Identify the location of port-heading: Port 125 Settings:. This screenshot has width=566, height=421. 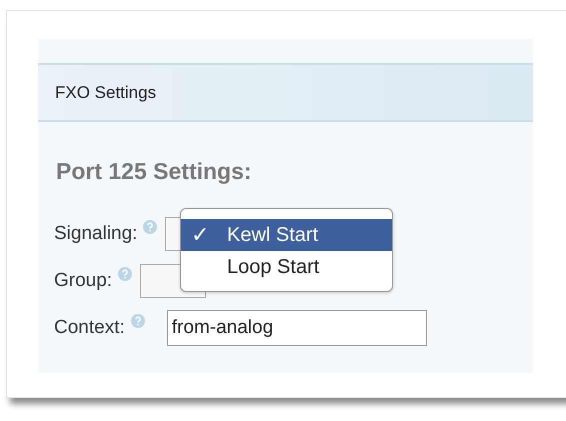
(154, 171).